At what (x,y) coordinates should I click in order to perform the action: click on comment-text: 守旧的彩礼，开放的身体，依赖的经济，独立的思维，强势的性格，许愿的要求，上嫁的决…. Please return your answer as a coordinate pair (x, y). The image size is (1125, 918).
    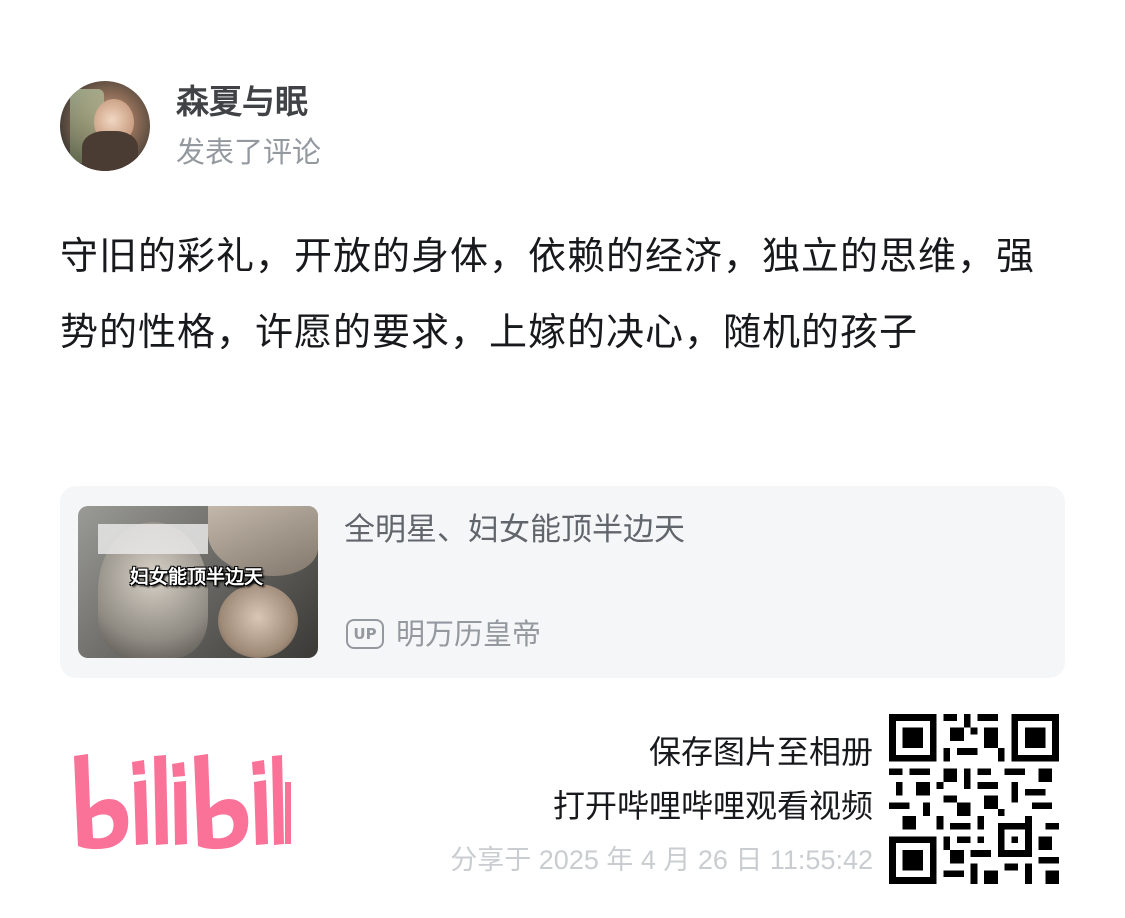
    Looking at the image, I should click on (548, 294).